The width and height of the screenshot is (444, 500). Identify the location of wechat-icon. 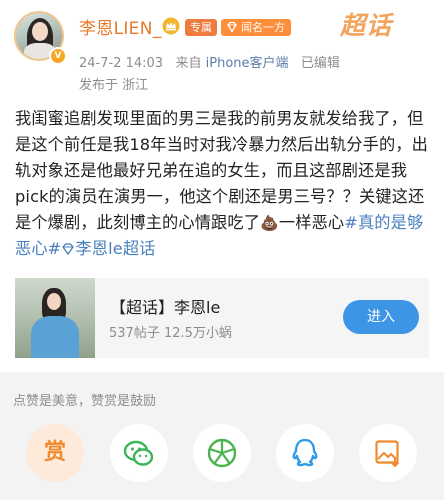
(138, 453).